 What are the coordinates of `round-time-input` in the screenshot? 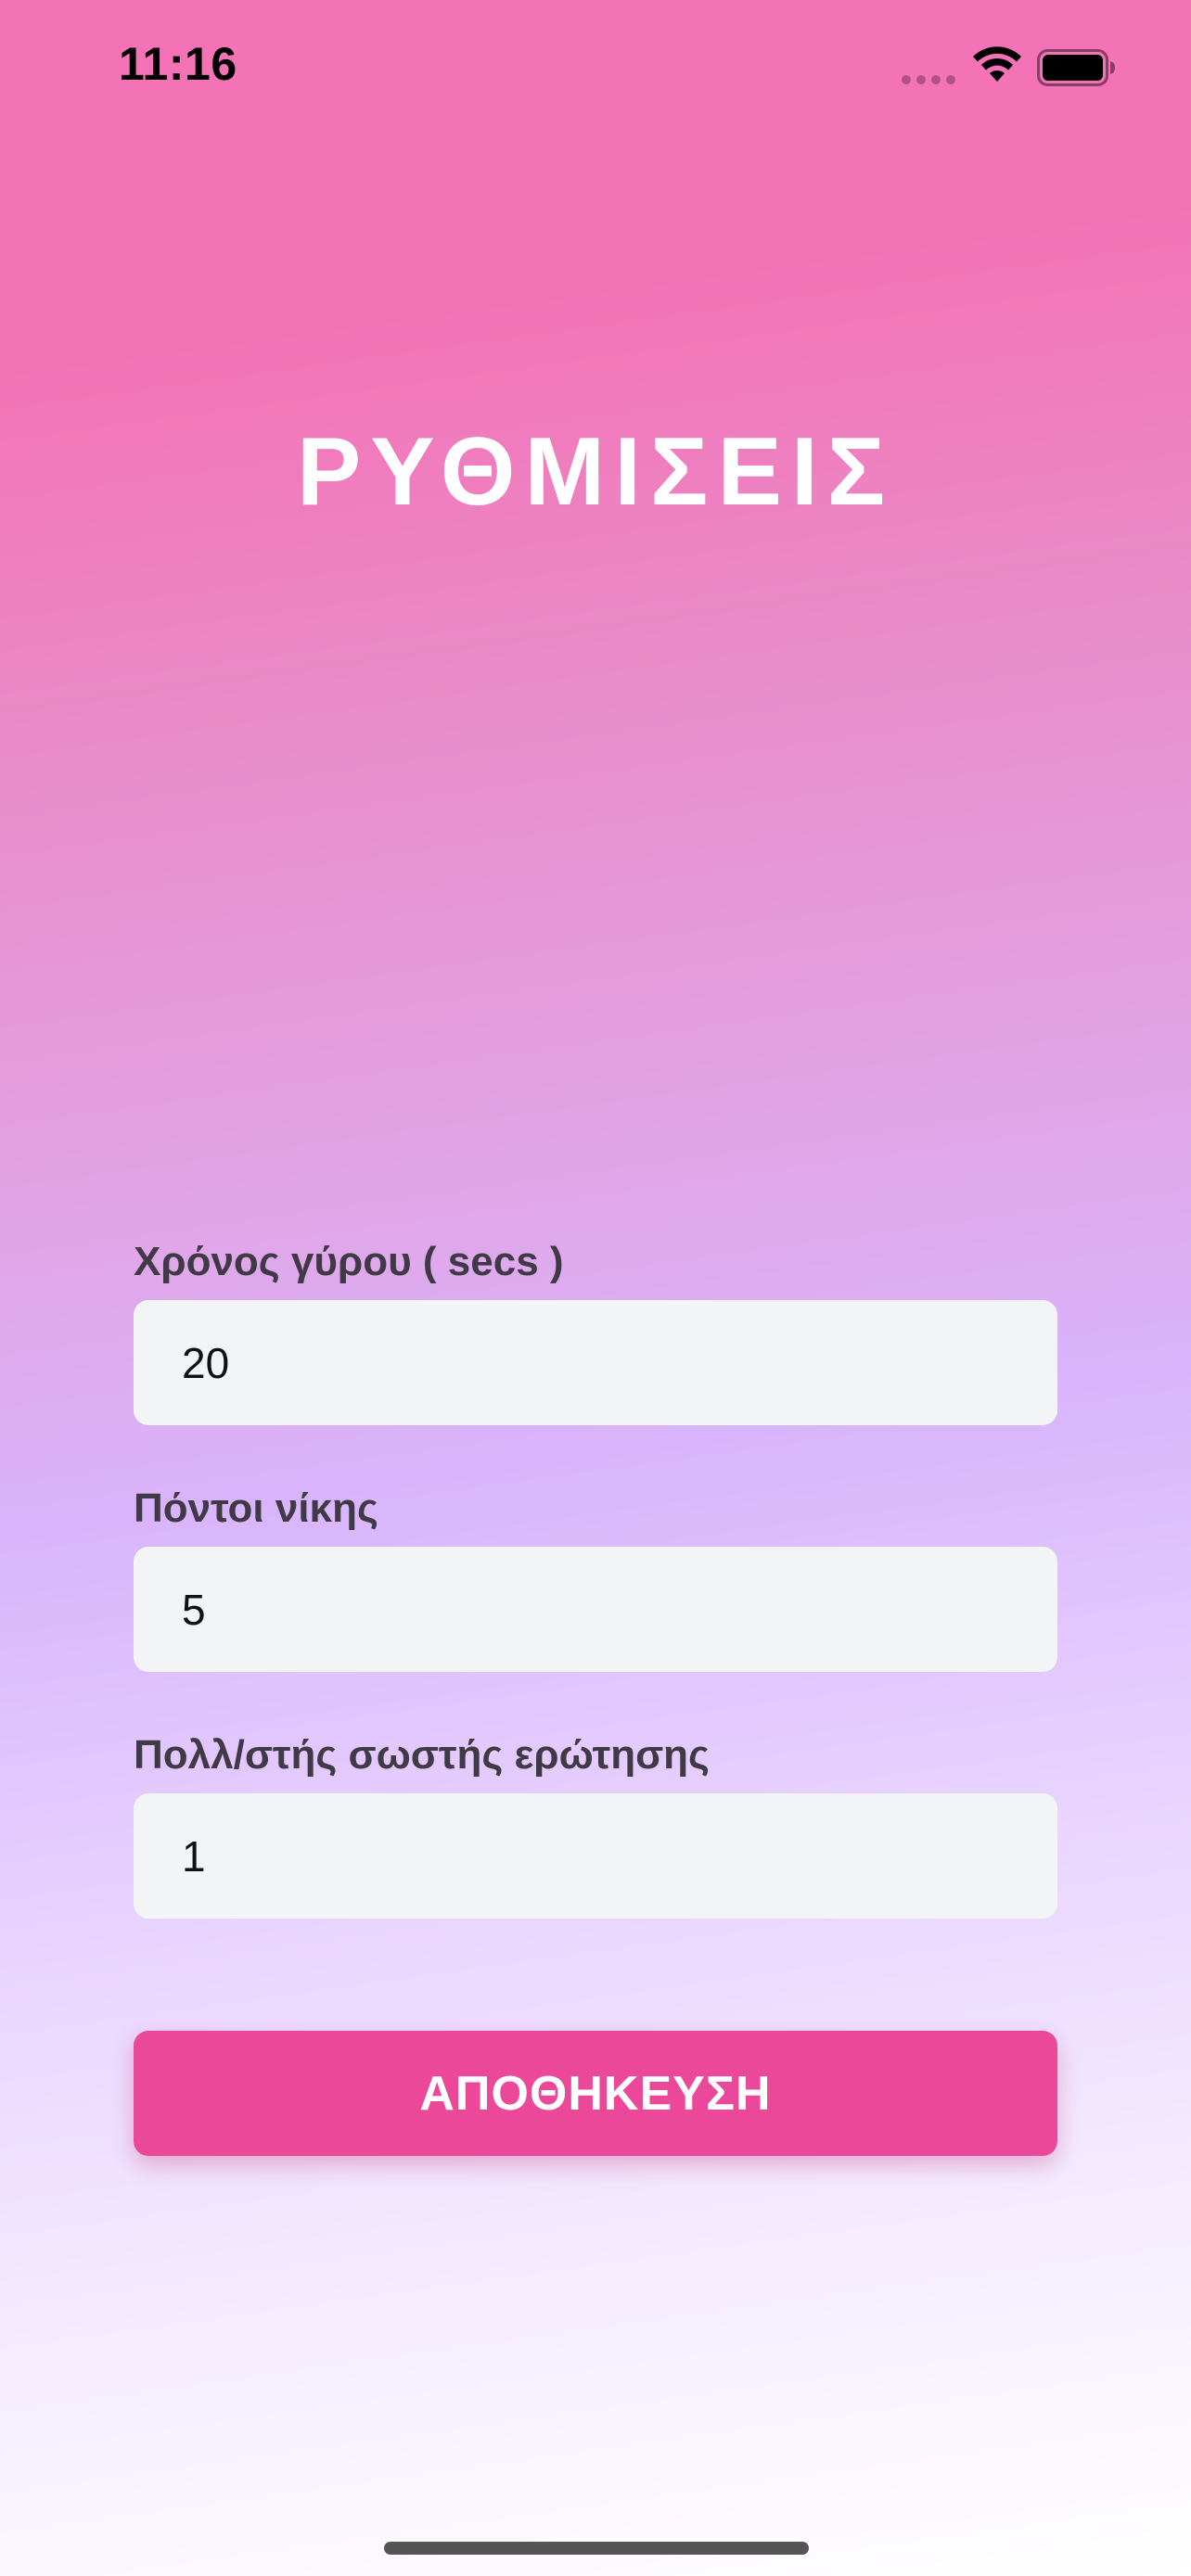 It's located at (595, 1363).